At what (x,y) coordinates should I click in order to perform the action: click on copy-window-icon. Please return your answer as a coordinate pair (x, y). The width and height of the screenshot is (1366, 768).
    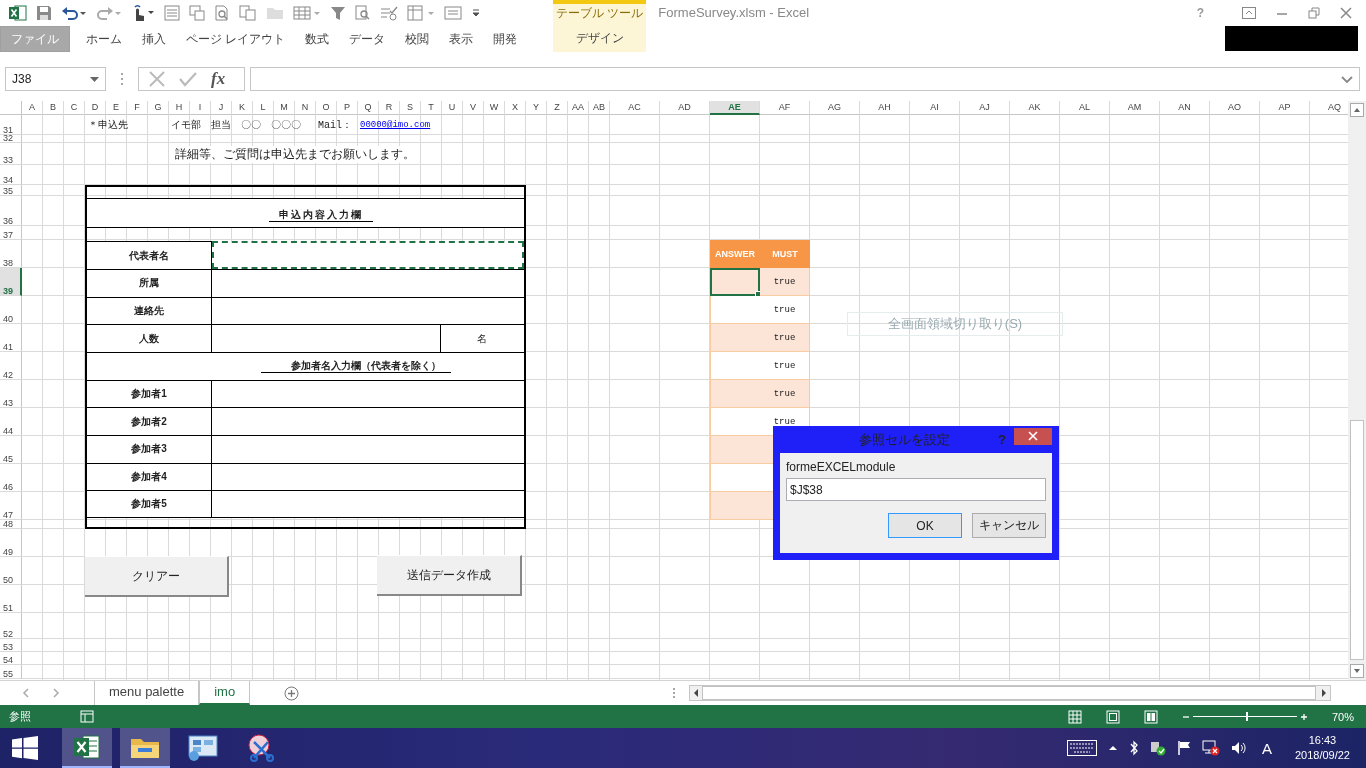
    Looking at the image, I should click on (197, 12).